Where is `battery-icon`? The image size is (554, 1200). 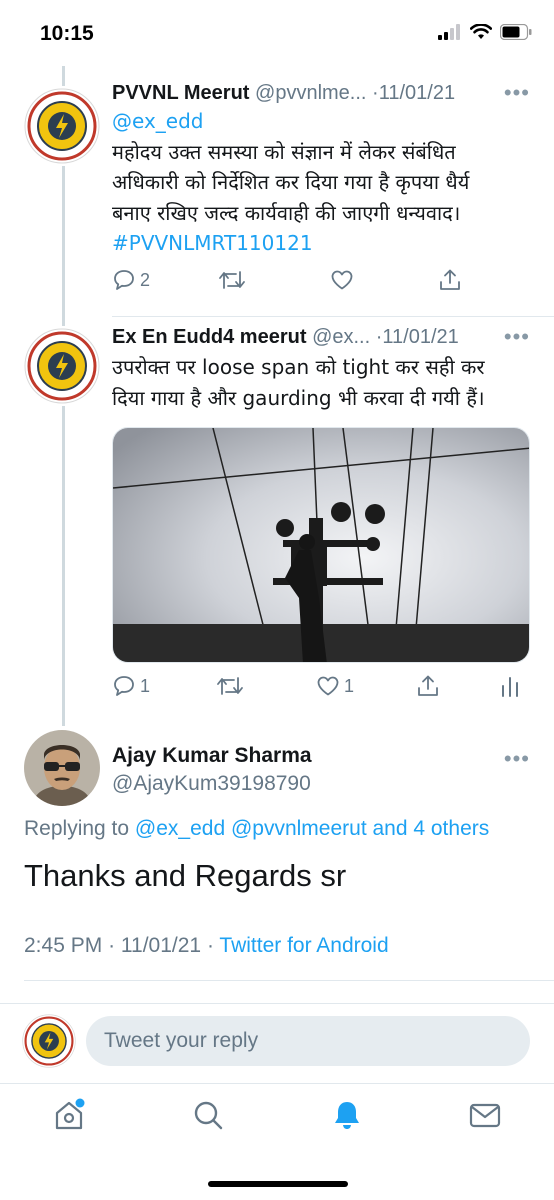 battery-icon is located at coordinates (516, 32).